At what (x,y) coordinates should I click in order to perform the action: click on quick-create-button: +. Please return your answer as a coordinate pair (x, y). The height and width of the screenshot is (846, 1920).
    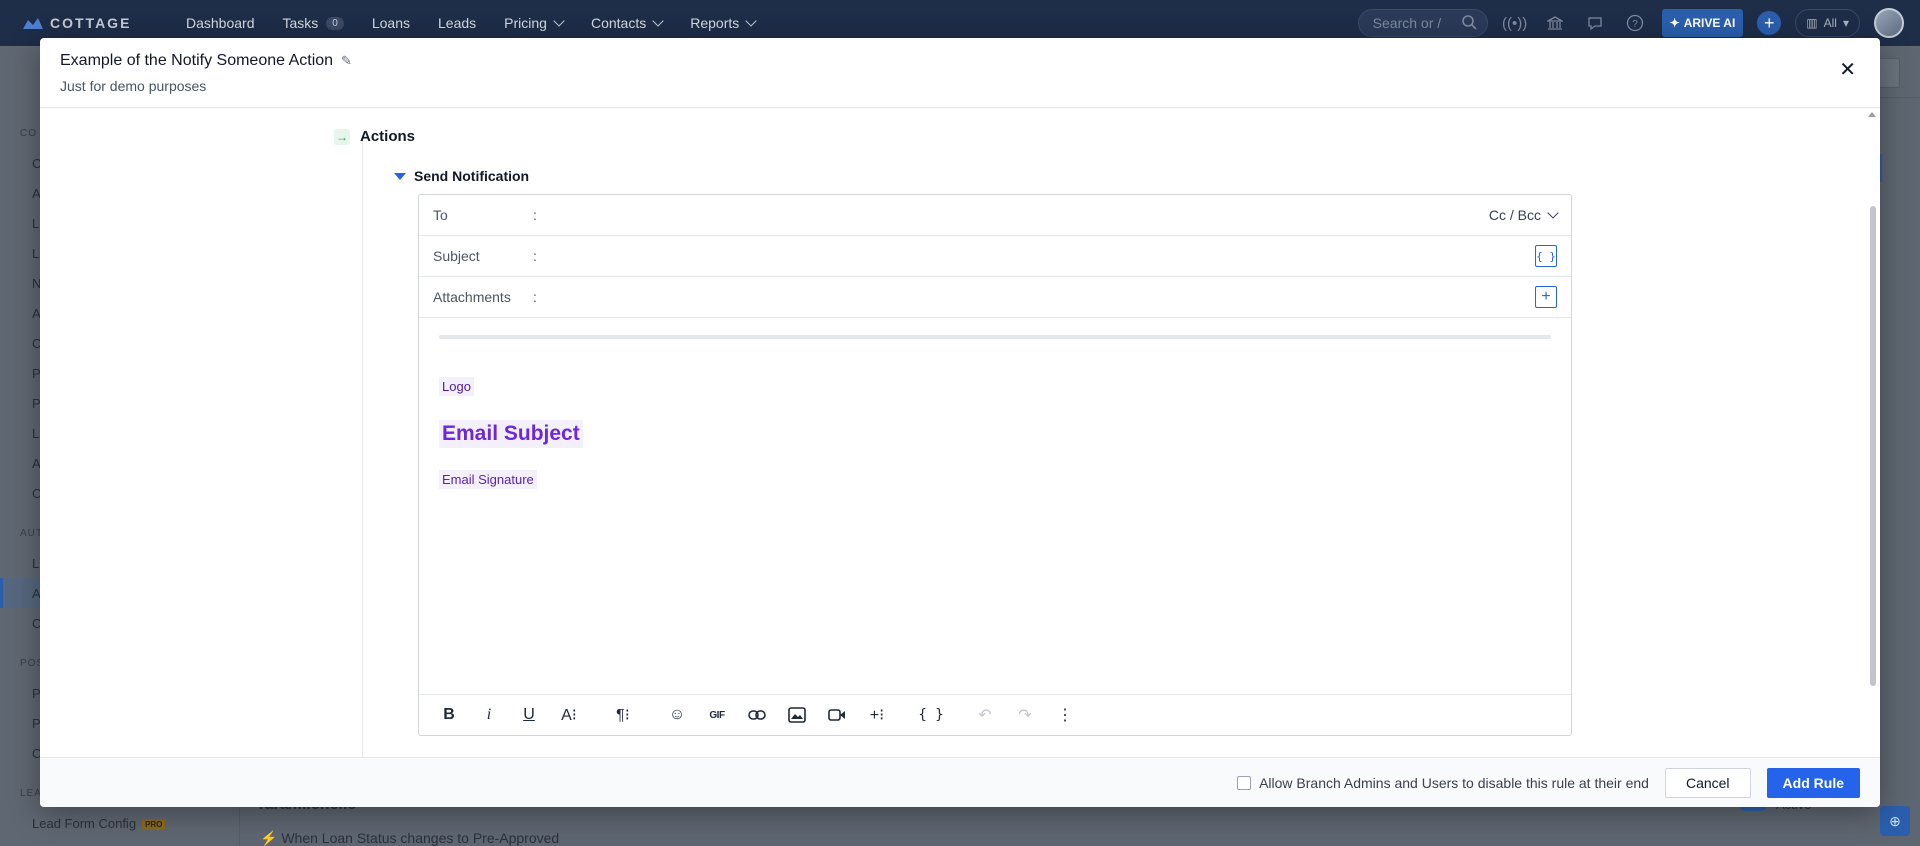
    Looking at the image, I should click on (1769, 23).